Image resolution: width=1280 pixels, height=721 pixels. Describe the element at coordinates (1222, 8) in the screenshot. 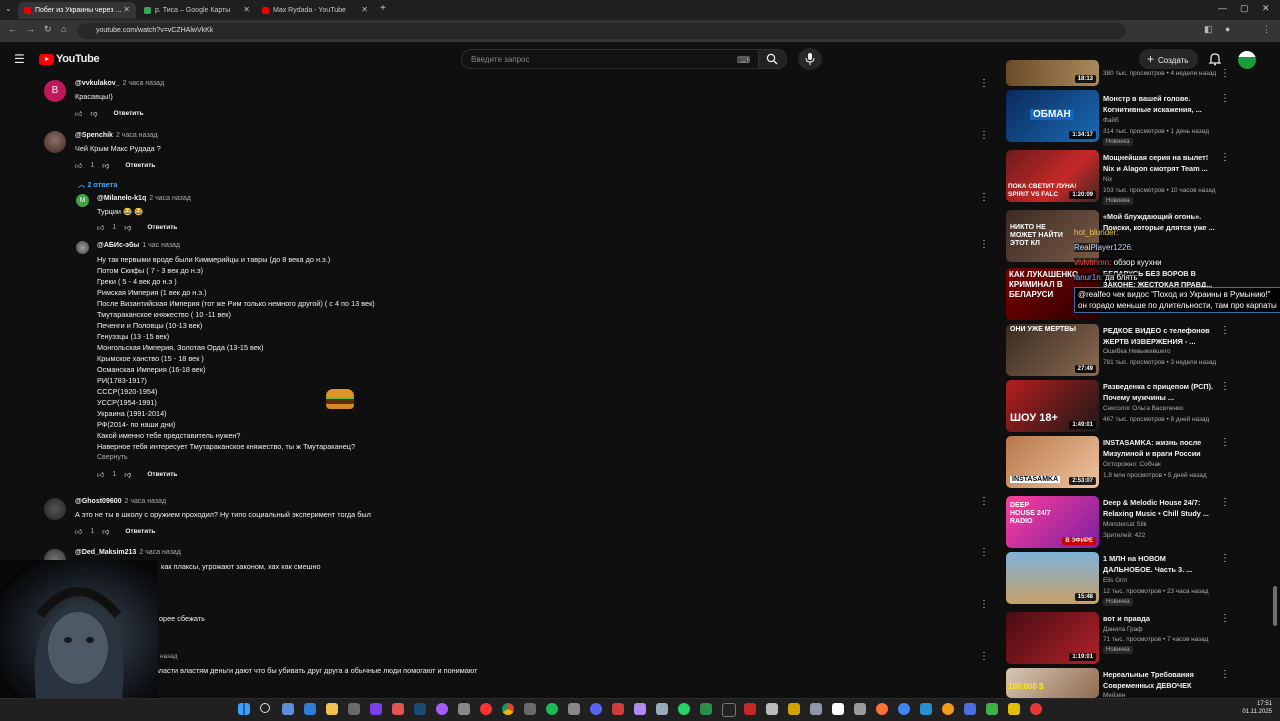

I see `minimize-icon: —` at that location.